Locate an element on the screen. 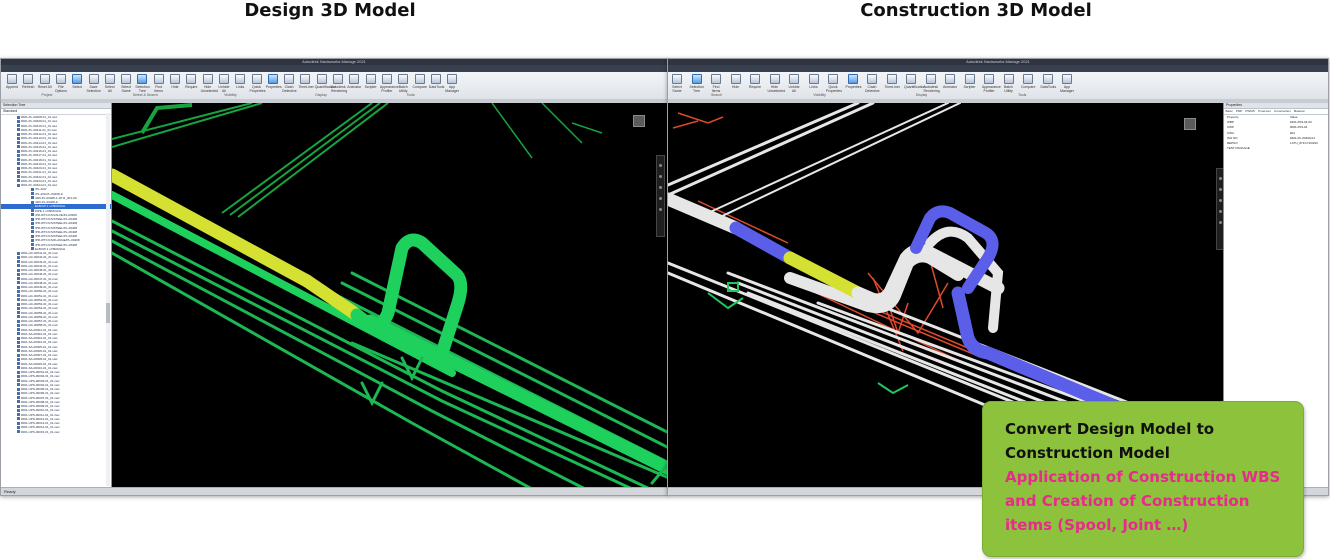  properties-tab: Material is located at coordinates (1299, 111).